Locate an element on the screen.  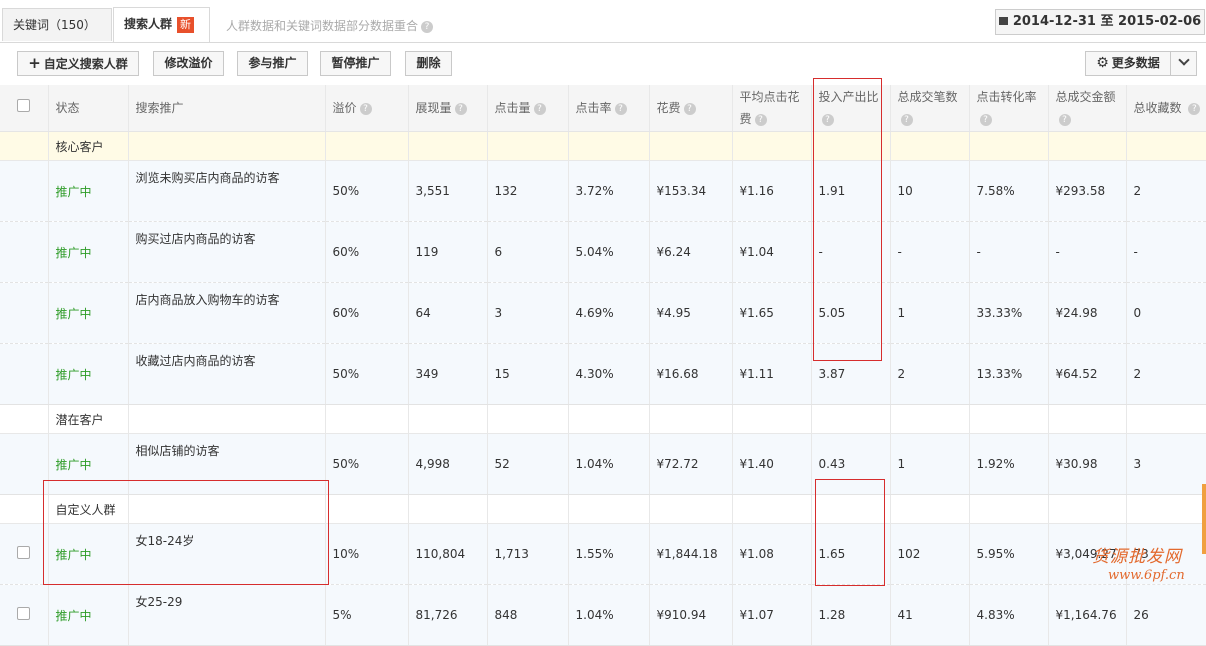
delete-button: 删除 is located at coordinates (428, 63).